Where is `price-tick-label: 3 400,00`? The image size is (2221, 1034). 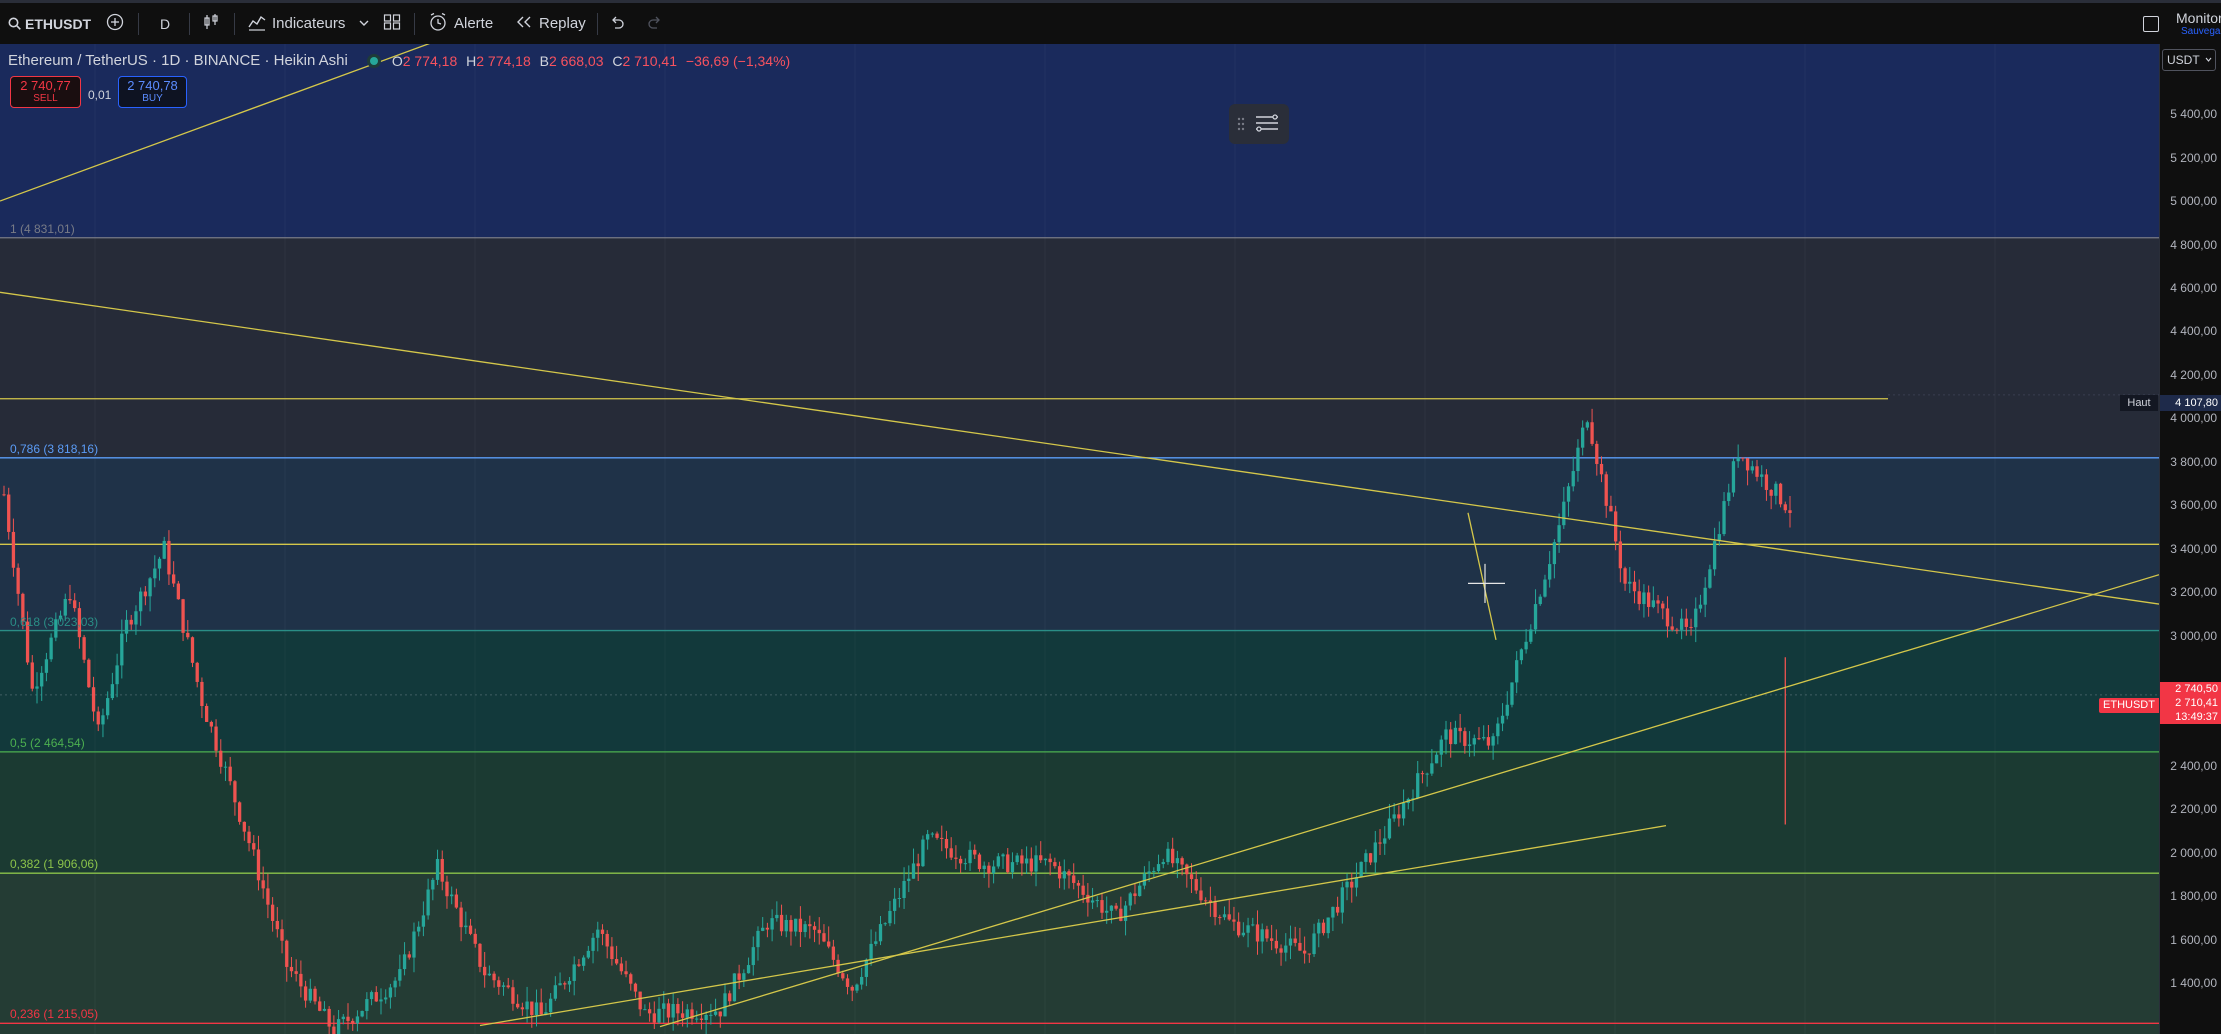 price-tick-label: 3 400,00 is located at coordinates (2193, 548).